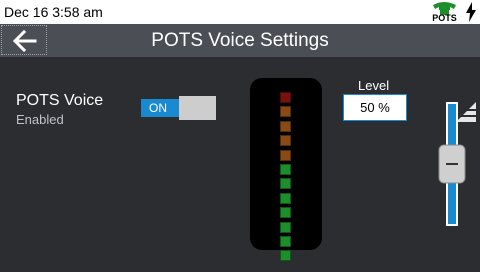 The image size is (480, 272). What do you see at coordinates (60, 100) in the screenshot?
I see `pots-voice-label: POTS Voice` at bounding box center [60, 100].